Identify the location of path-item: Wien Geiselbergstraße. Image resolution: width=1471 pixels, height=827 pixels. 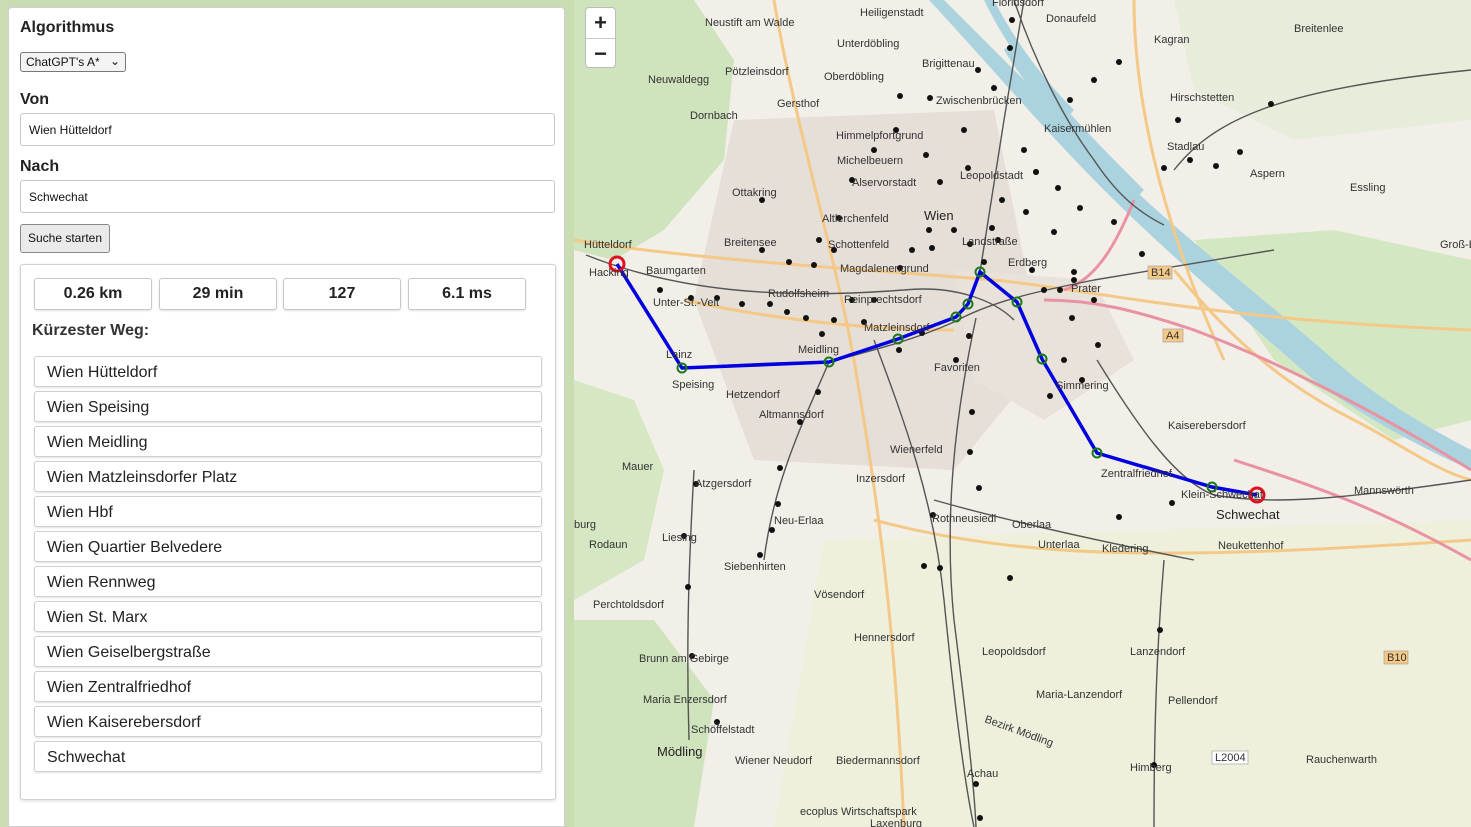
(288, 651).